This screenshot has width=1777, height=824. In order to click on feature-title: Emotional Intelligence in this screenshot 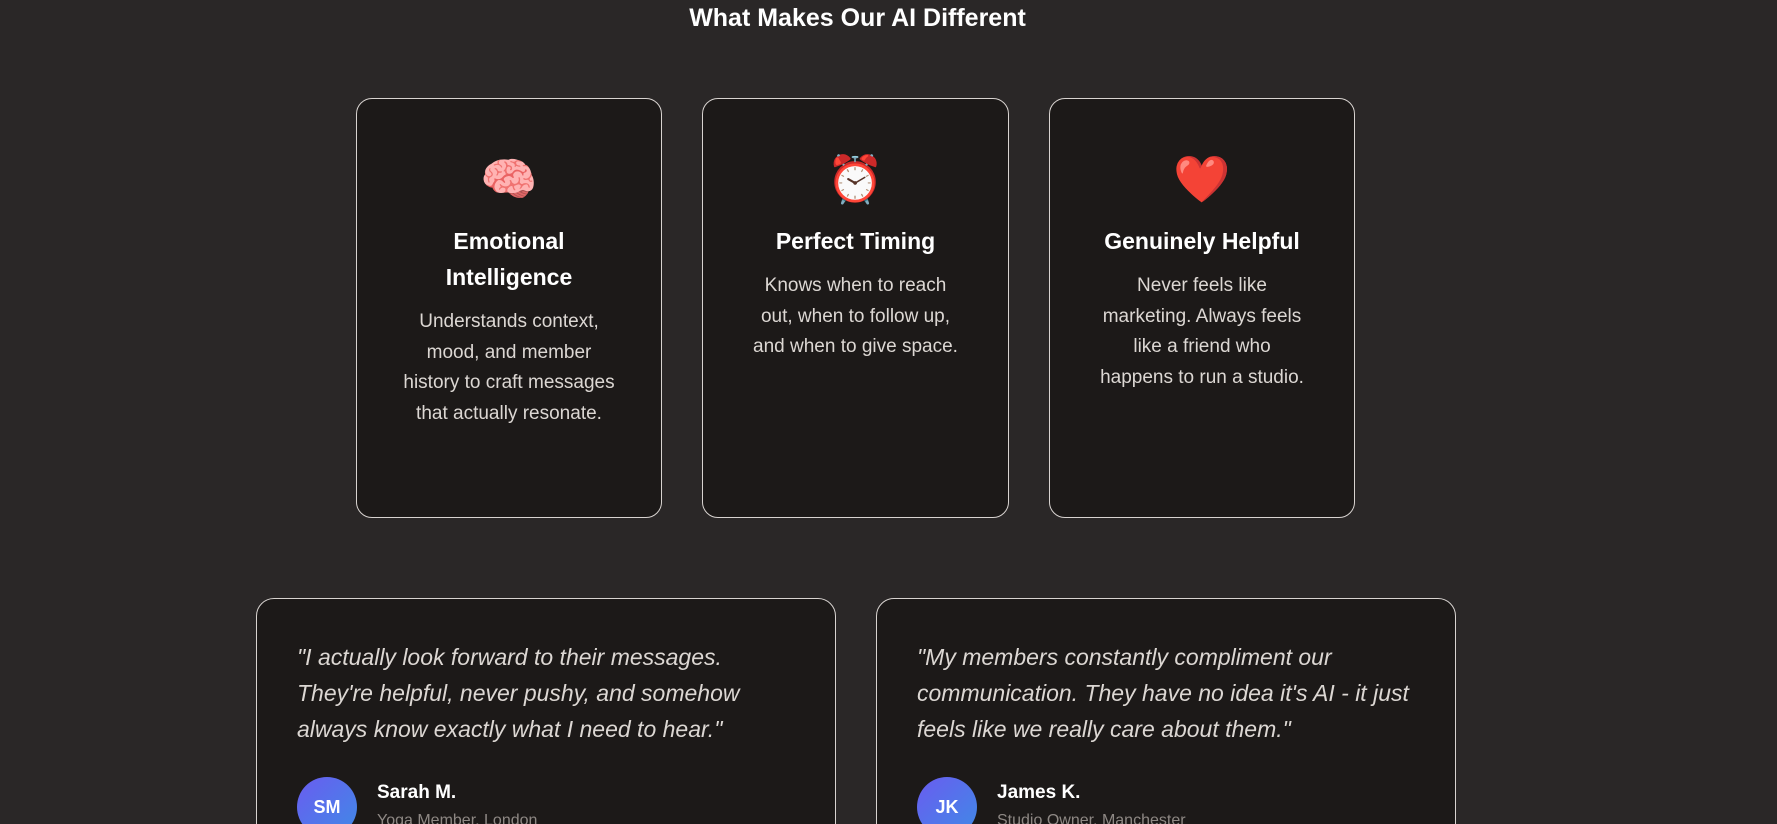, I will do `click(509, 259)`.